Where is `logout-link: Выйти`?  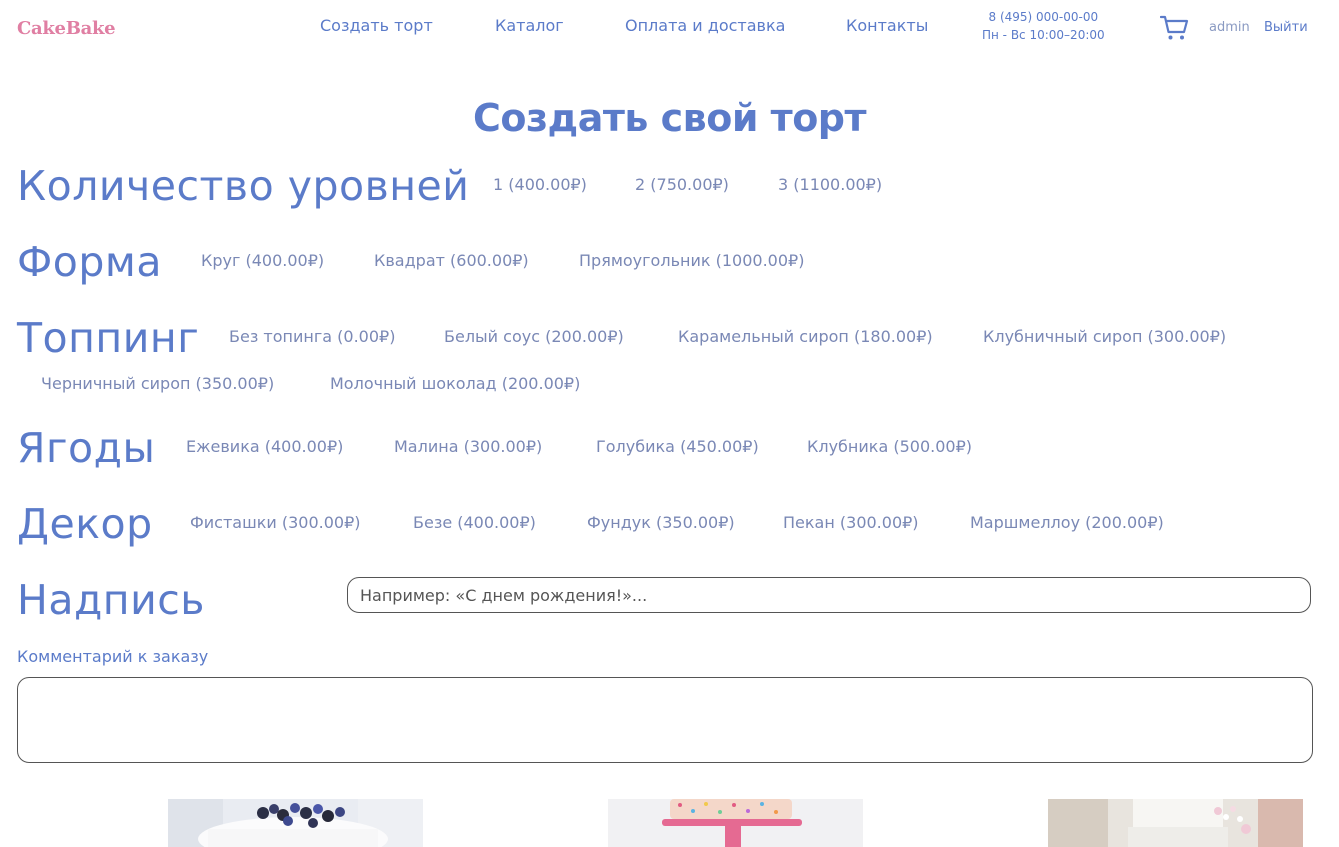 logout-link: Выйти is located at coordinates (1286, 27).